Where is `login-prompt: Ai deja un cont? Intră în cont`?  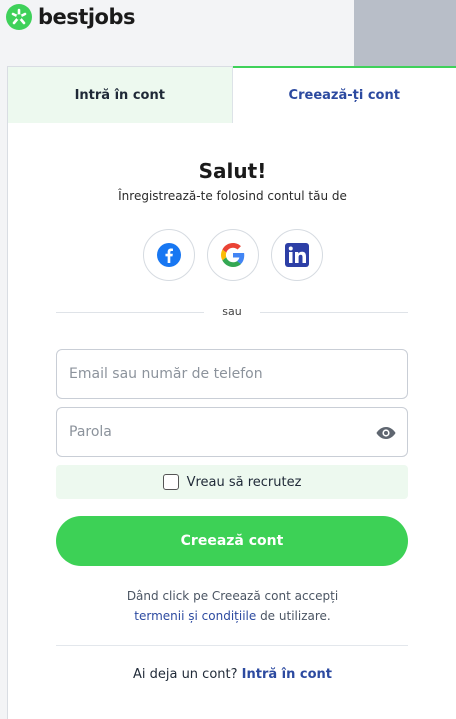
login-prompt: Ai deja un cont? Intră în cont is located at coordinates (232, 674).